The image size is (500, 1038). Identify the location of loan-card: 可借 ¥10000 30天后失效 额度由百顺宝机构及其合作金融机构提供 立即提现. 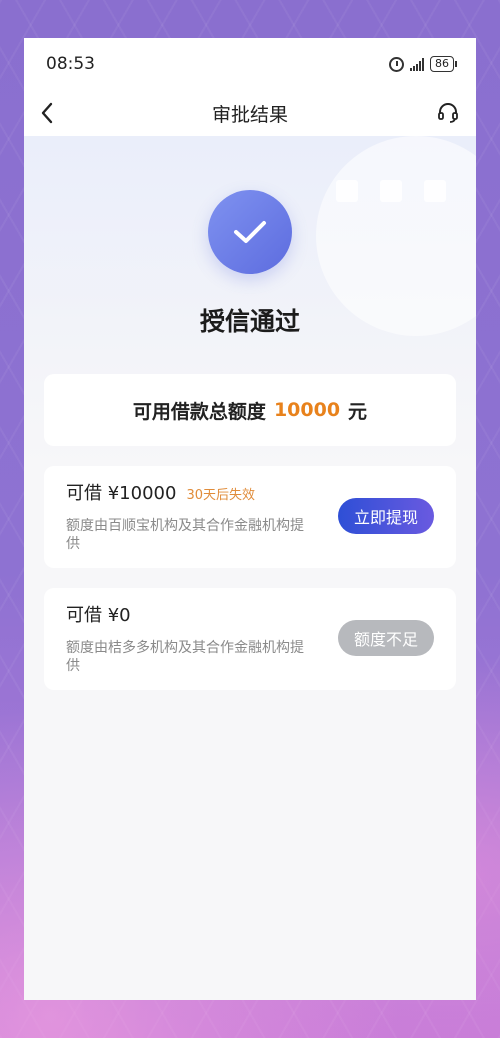
(250, 517).